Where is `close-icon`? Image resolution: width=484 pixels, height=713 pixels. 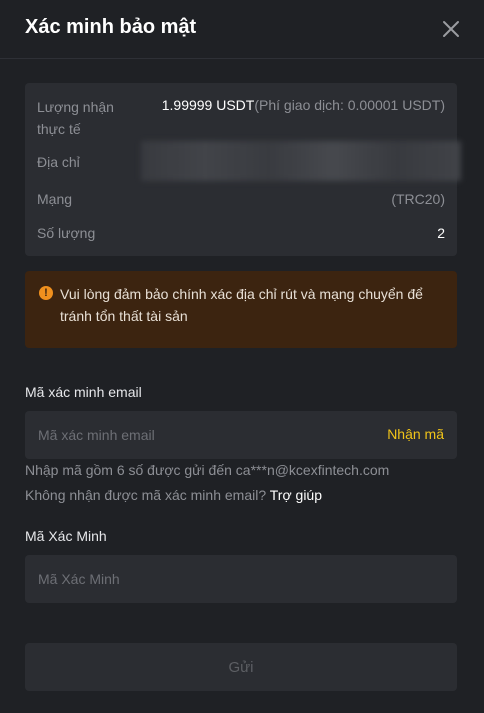
close-icon is located at coordinates (451, 29).